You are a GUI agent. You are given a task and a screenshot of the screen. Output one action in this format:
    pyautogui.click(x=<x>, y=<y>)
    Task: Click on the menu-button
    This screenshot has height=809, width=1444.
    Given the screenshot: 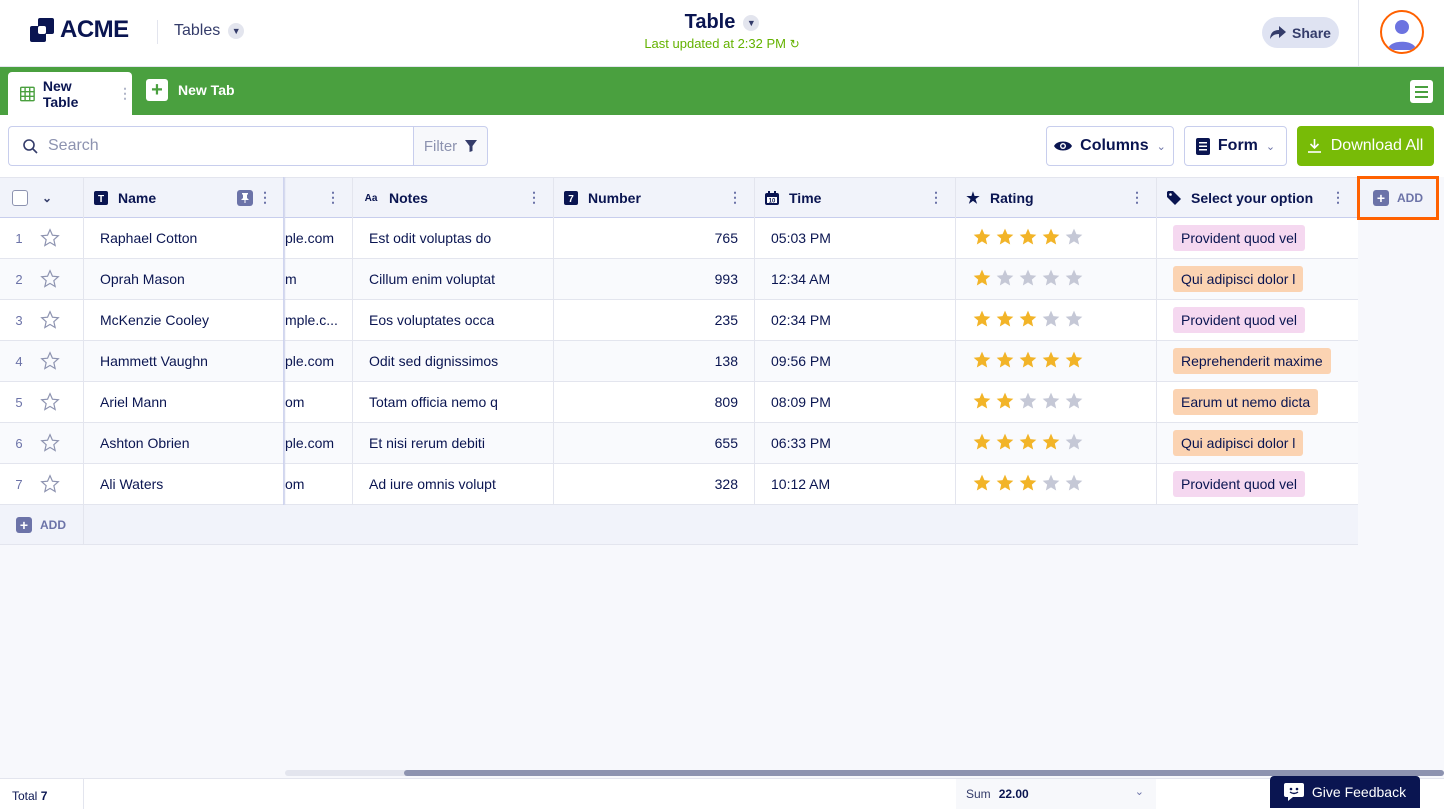 What is the action you would take?
    pyautogui.click(x=1421, y=91)
    